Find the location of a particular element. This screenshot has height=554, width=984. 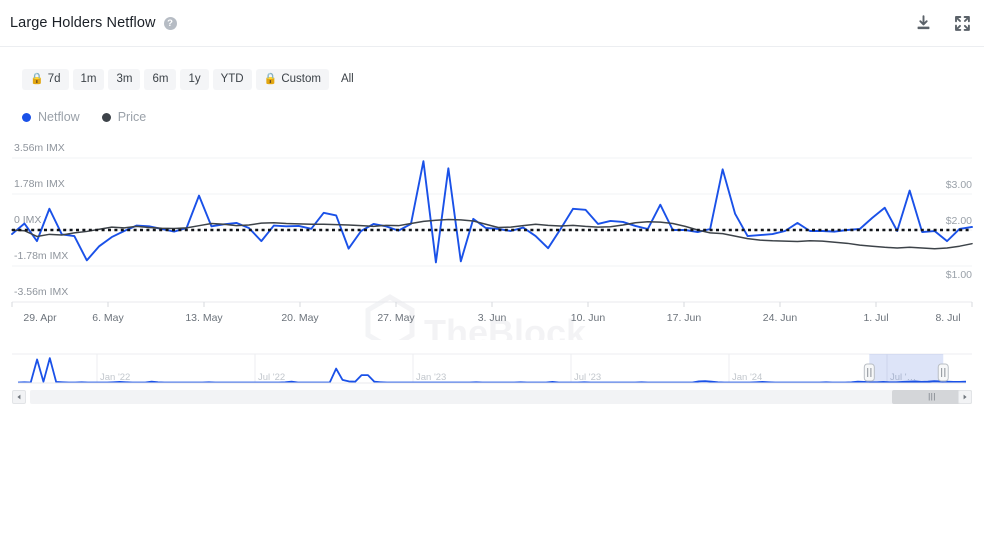

navigator-gridlines is located at coordinates (492, 368).